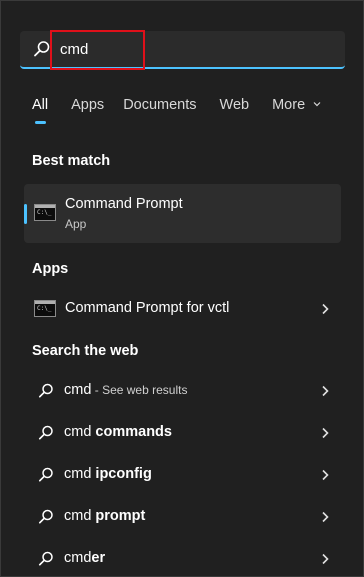  What do you see at coordinates (182, 517) in the screenshot?
I see `web-result-item: cmd prompt` at bounding box center [182, 517].